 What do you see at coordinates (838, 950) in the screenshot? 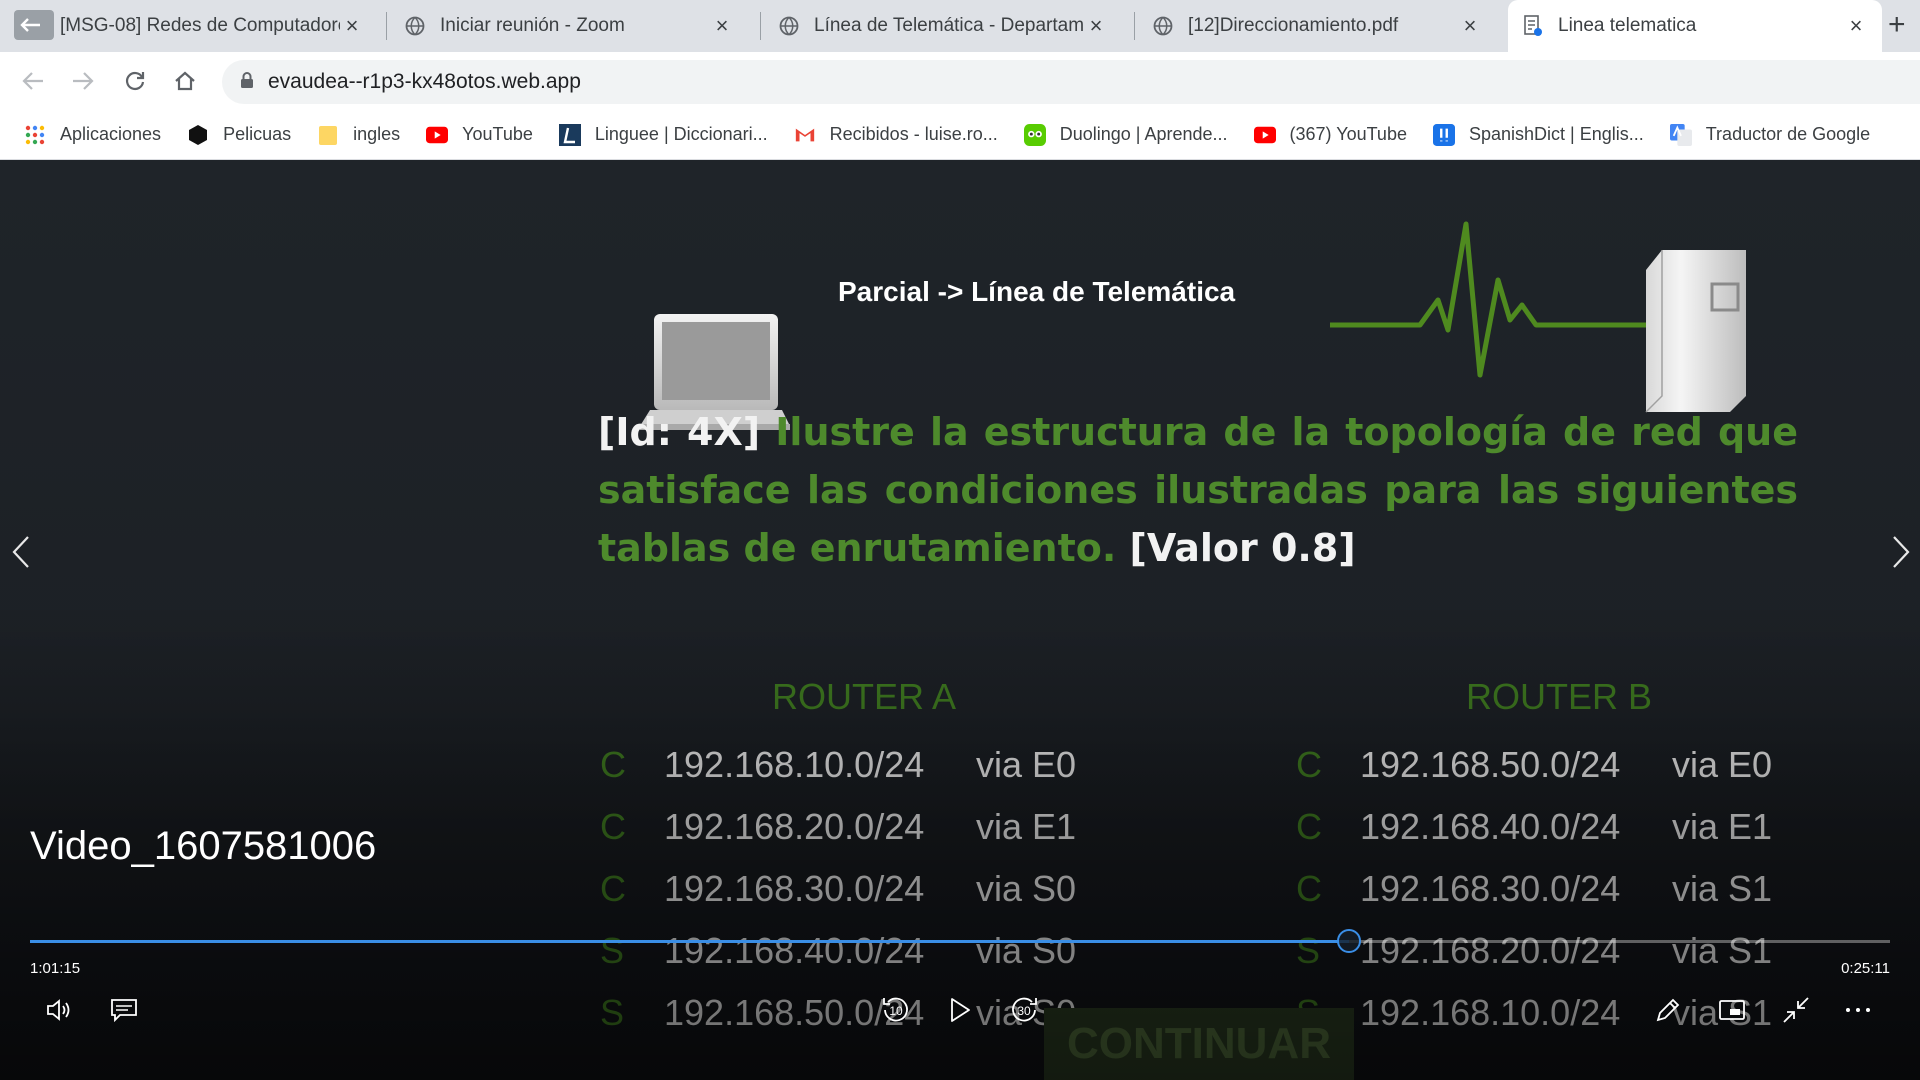
I see `router-a-route: S 192.168.40.0/24 via S0` at bounding box center [838, 950].